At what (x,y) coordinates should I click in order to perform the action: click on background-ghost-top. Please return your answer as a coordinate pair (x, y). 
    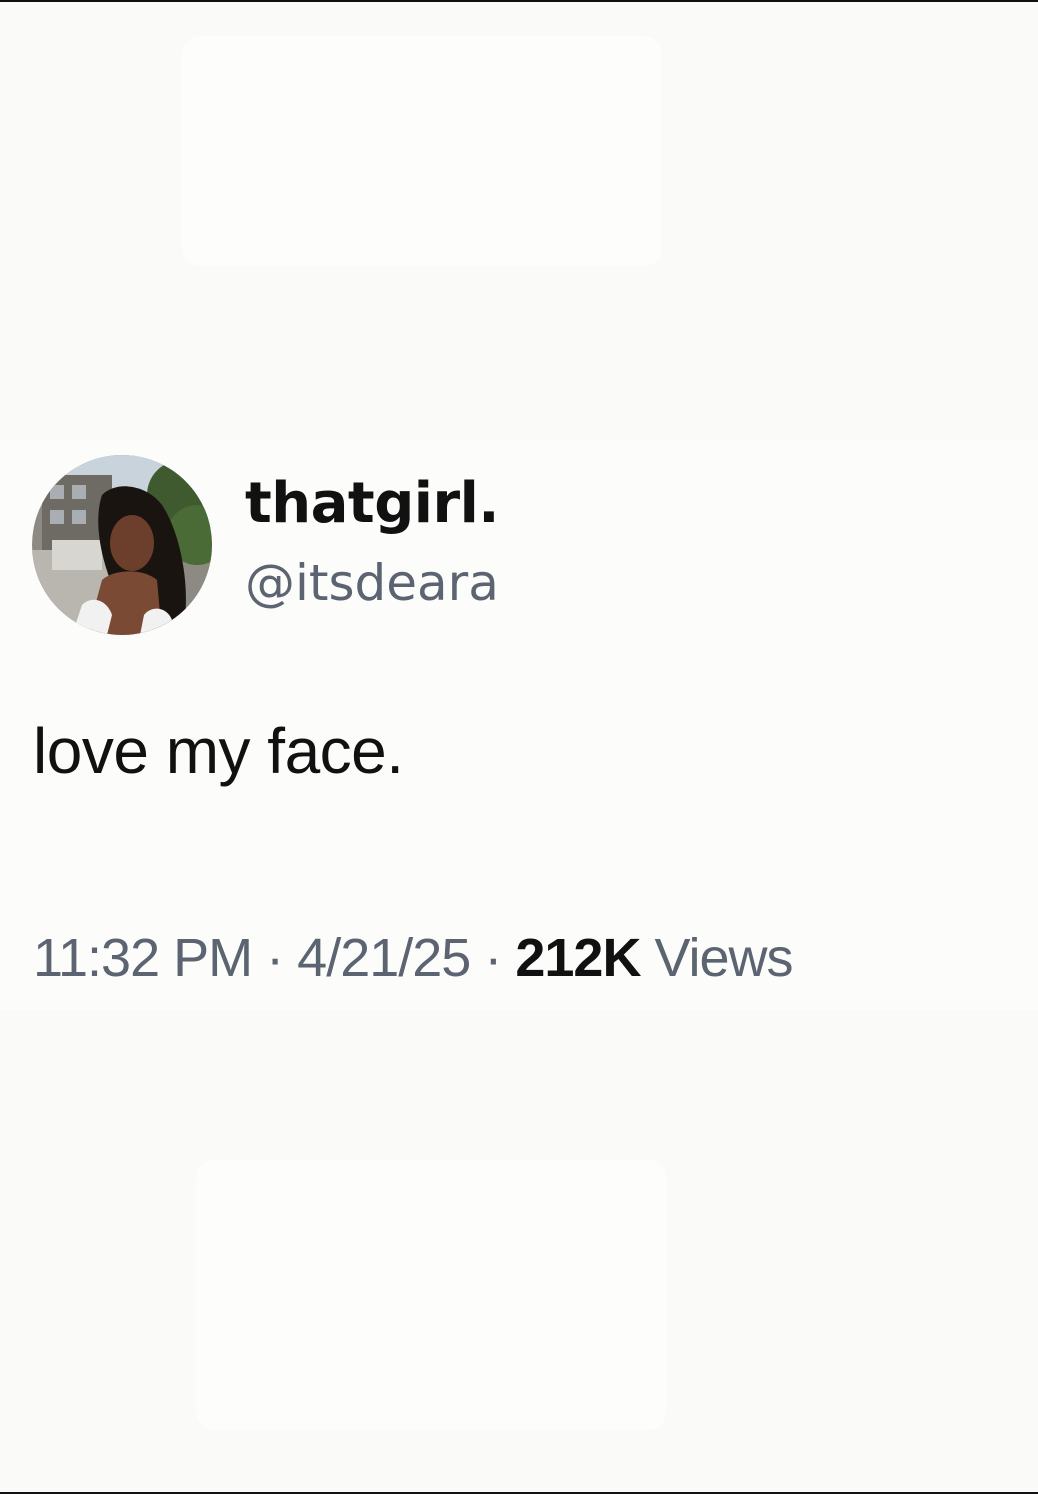
    Looking at the image, I should click on (422, 151).